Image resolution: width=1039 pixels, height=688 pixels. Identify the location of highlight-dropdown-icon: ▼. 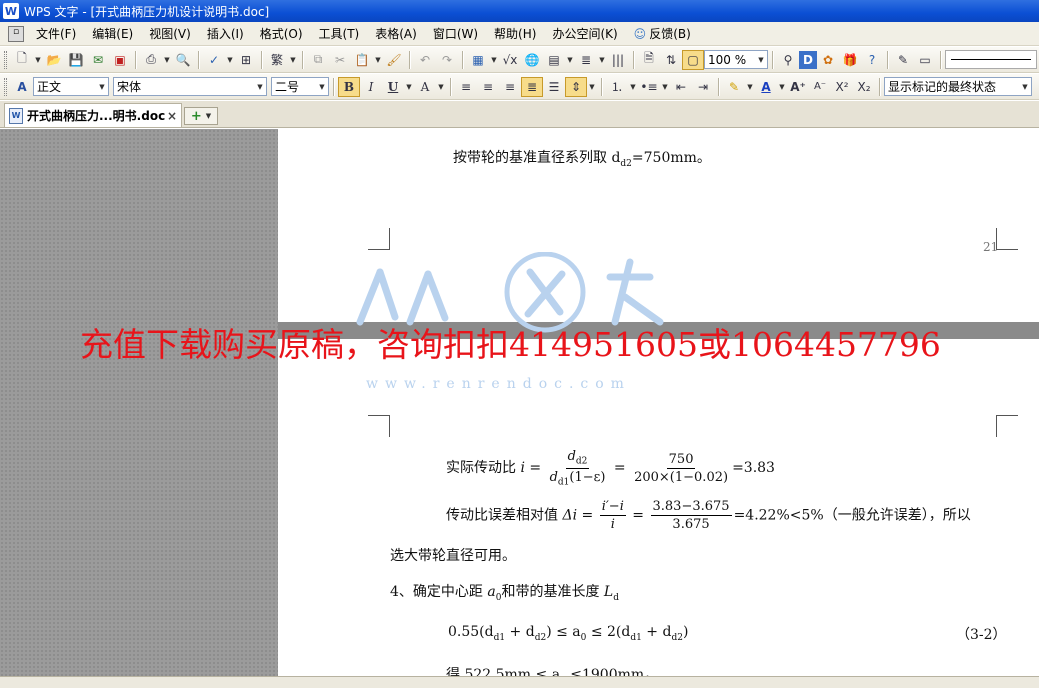
(750, 87).